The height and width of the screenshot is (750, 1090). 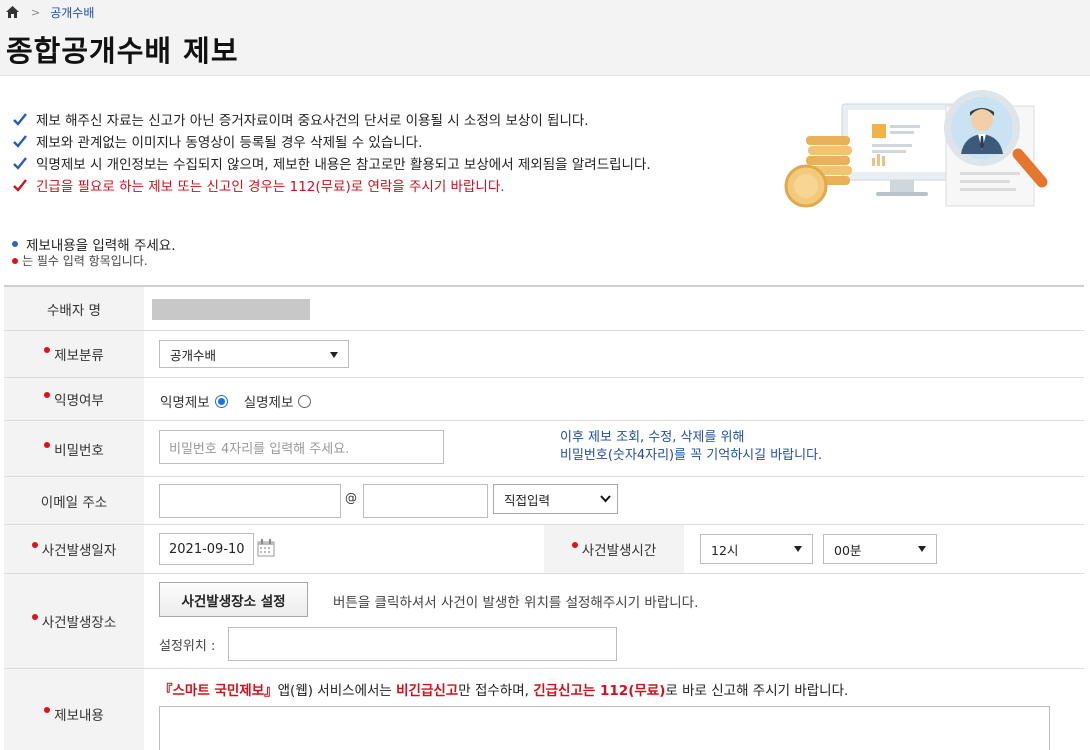 What do you see at coordinates (72, 12) in the screenshot?
I see `breadcrumb-current: 공개수배` at bounding box center [72, 12].